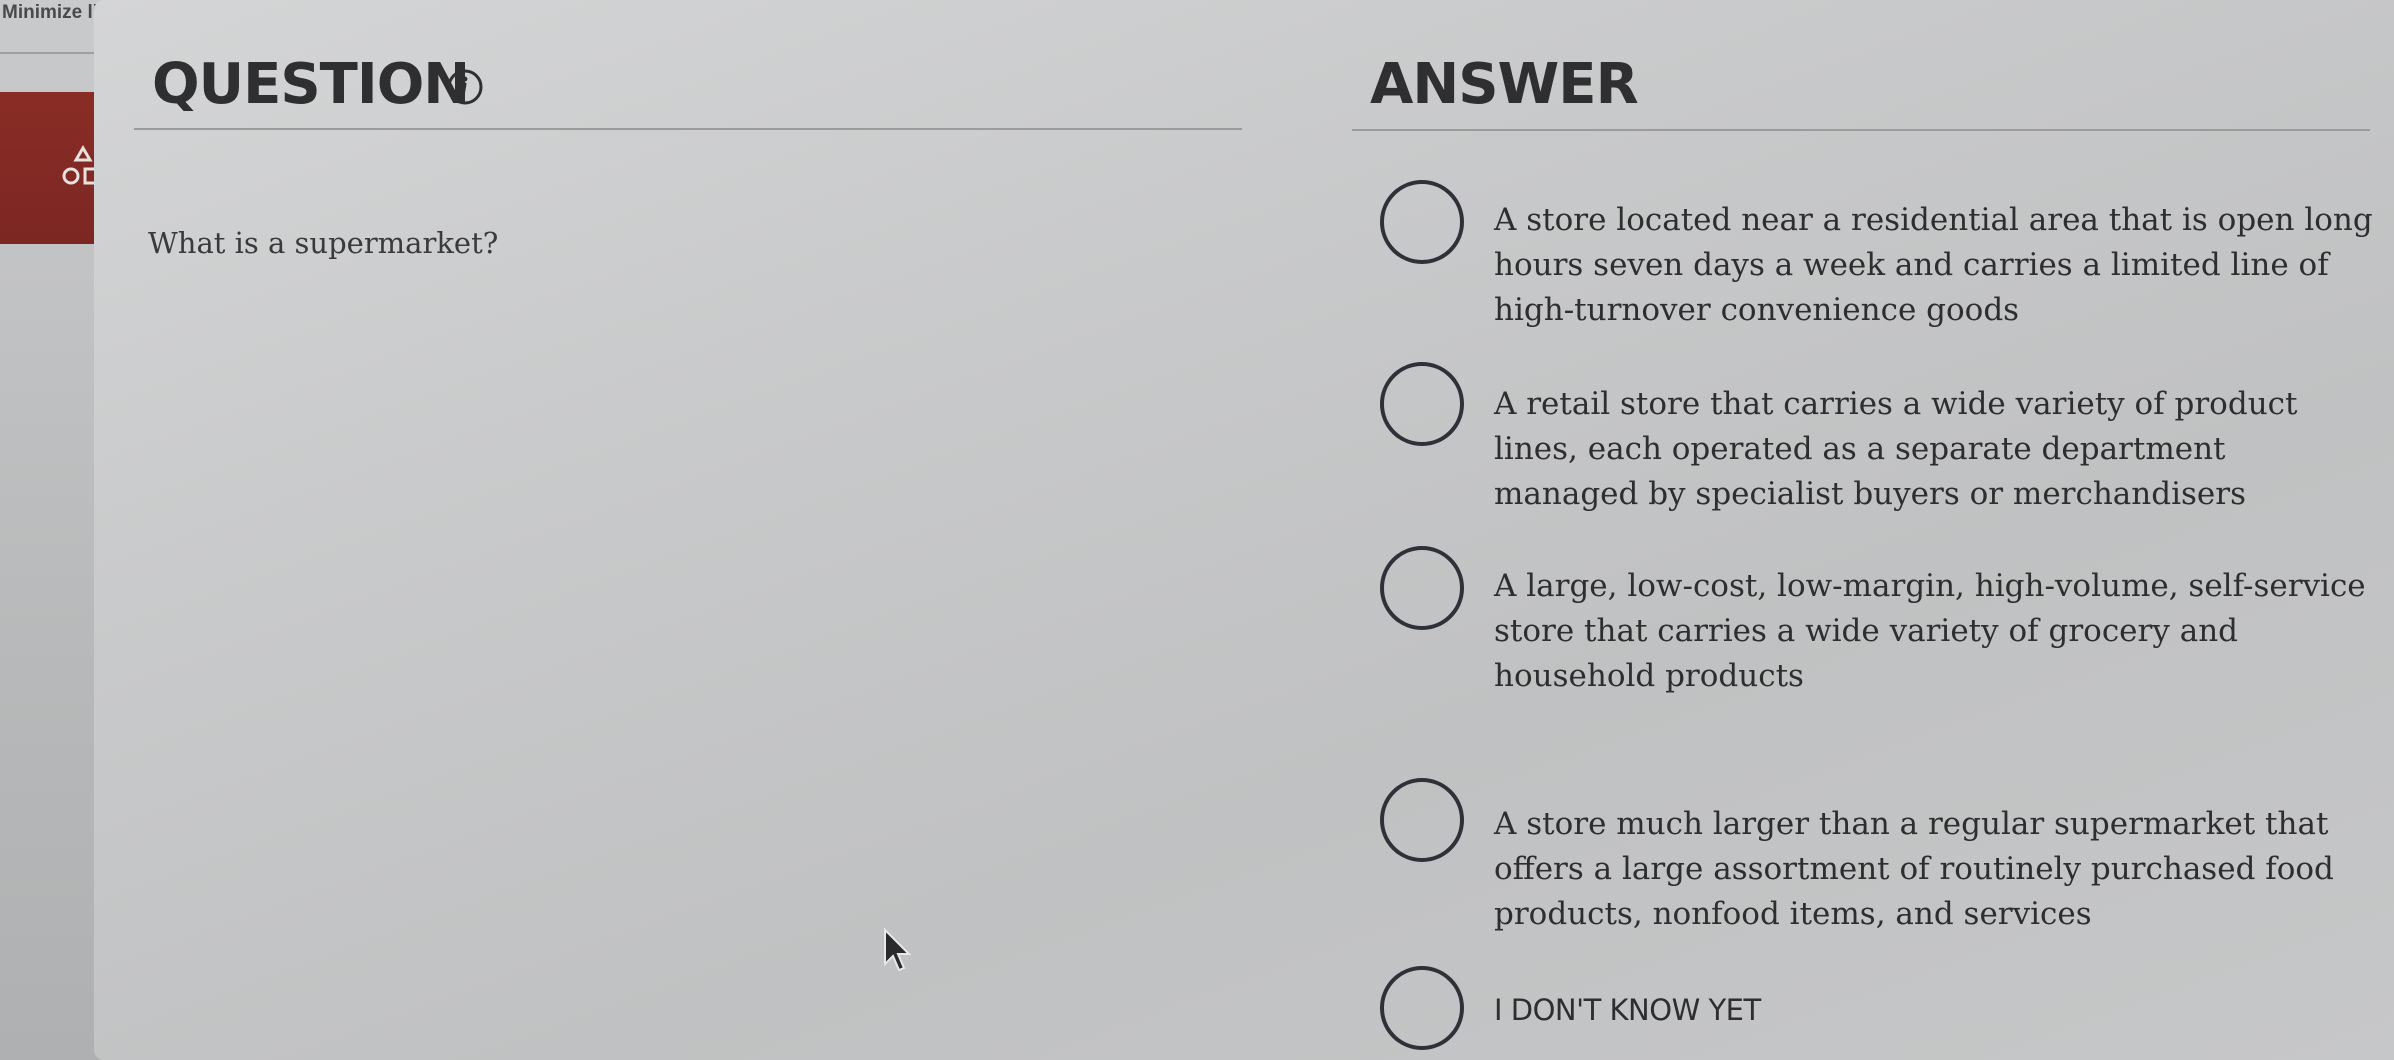  What do you see at coordinates (311, 84) in the screenshot?
I see `question-heading: QUESTION` at bounding box center [311, 84].